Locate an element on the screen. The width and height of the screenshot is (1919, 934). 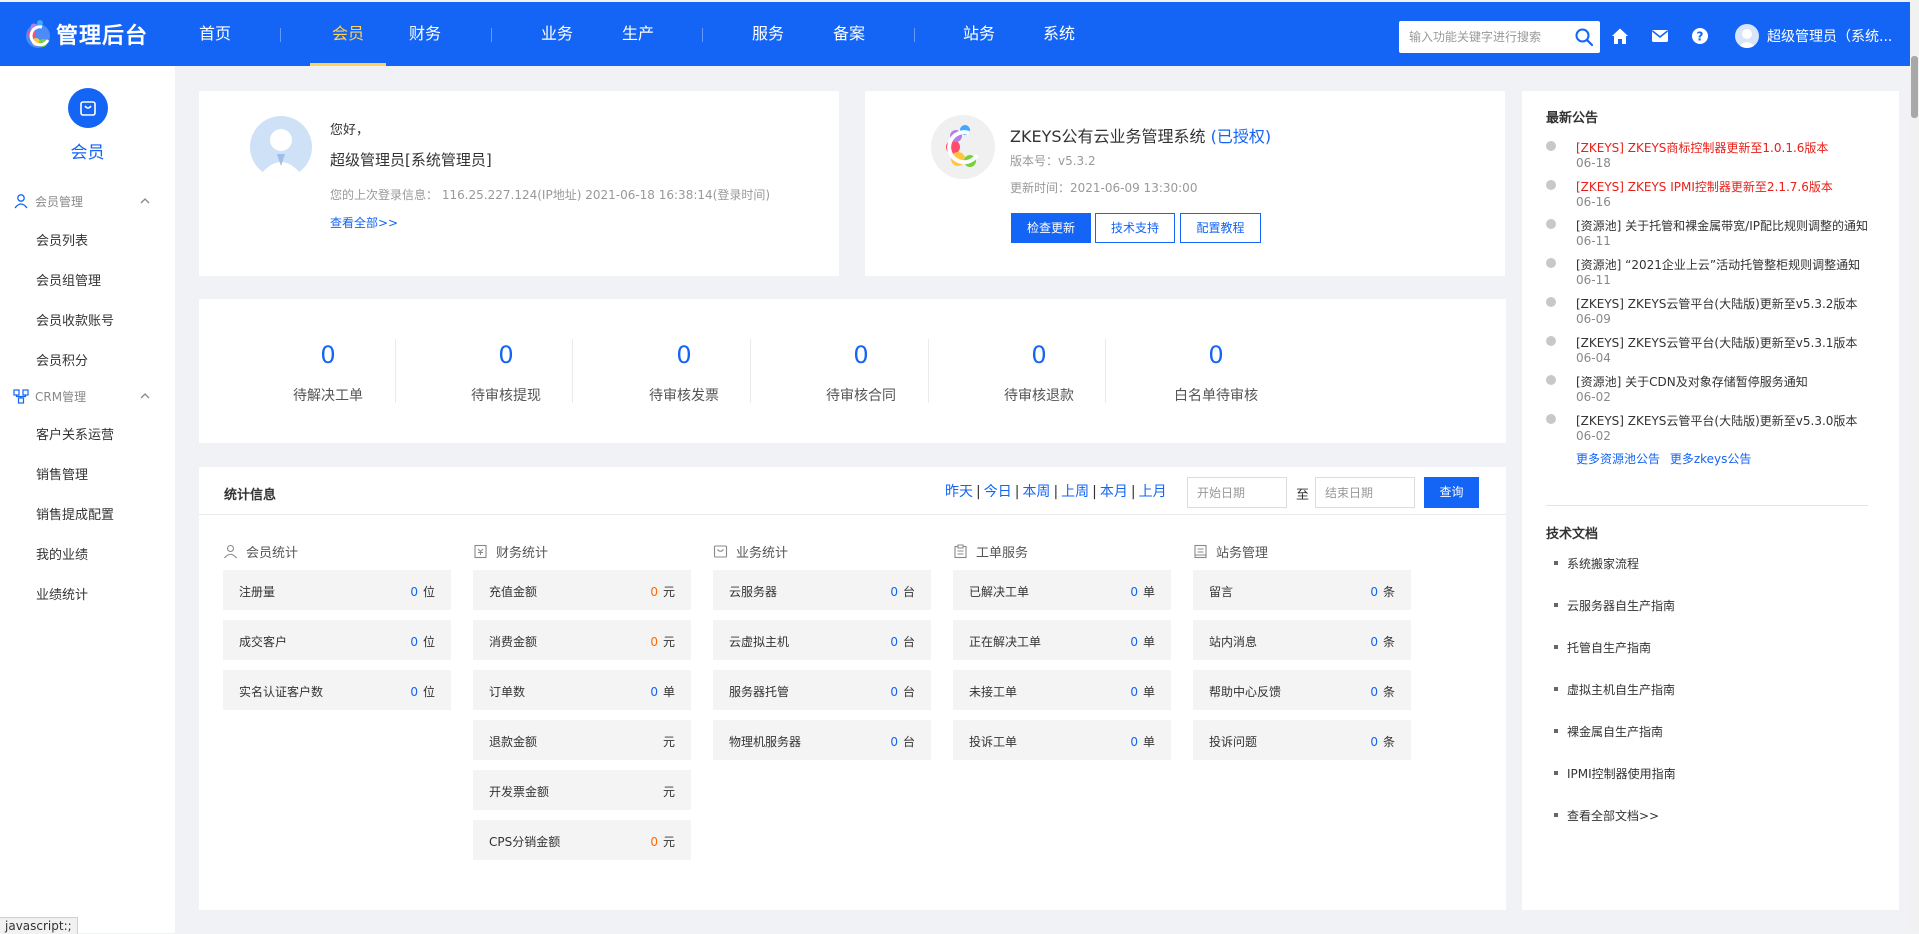
announcement-link: [资源池] 关于CDN及对象存储暂停服务通知 is located at coordinates (1692, 381).